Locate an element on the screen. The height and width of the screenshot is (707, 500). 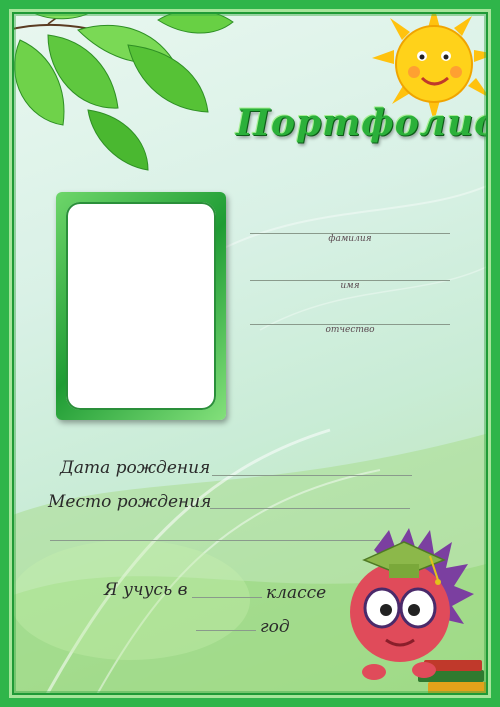
surname-caption: фамилия is located at coordinates (350, 239).